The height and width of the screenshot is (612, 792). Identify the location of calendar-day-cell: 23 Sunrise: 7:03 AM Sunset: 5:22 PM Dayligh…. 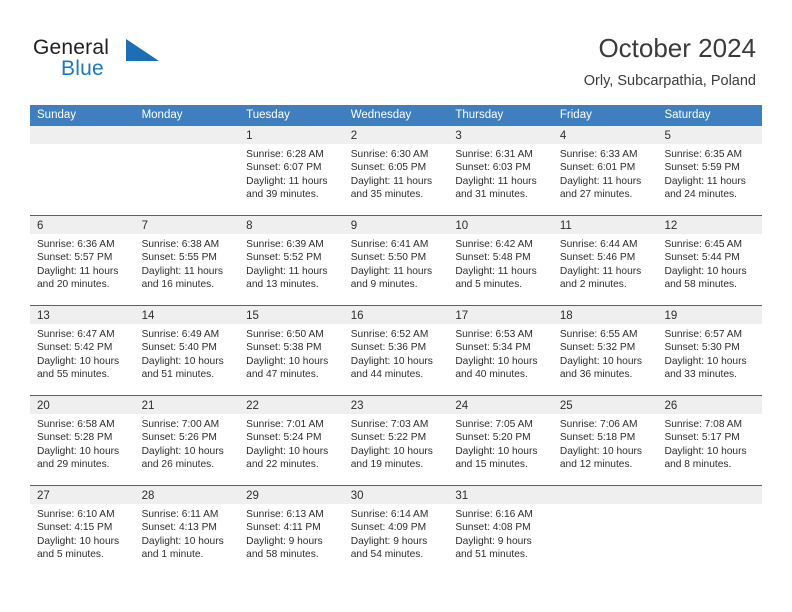
(396, 440).